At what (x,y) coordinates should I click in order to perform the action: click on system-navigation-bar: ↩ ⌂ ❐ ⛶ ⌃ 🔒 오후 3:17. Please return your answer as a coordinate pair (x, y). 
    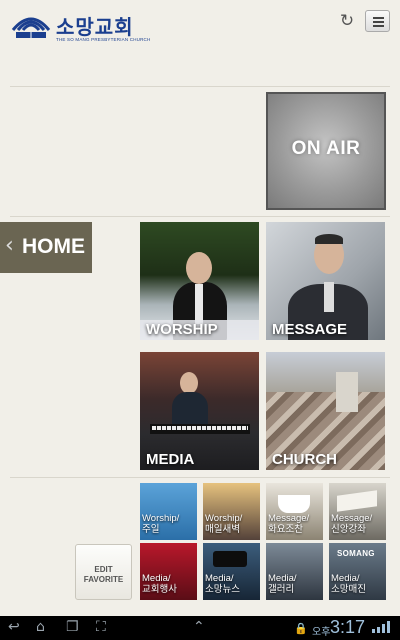
    Looking at the image, I should click on (200, 628).